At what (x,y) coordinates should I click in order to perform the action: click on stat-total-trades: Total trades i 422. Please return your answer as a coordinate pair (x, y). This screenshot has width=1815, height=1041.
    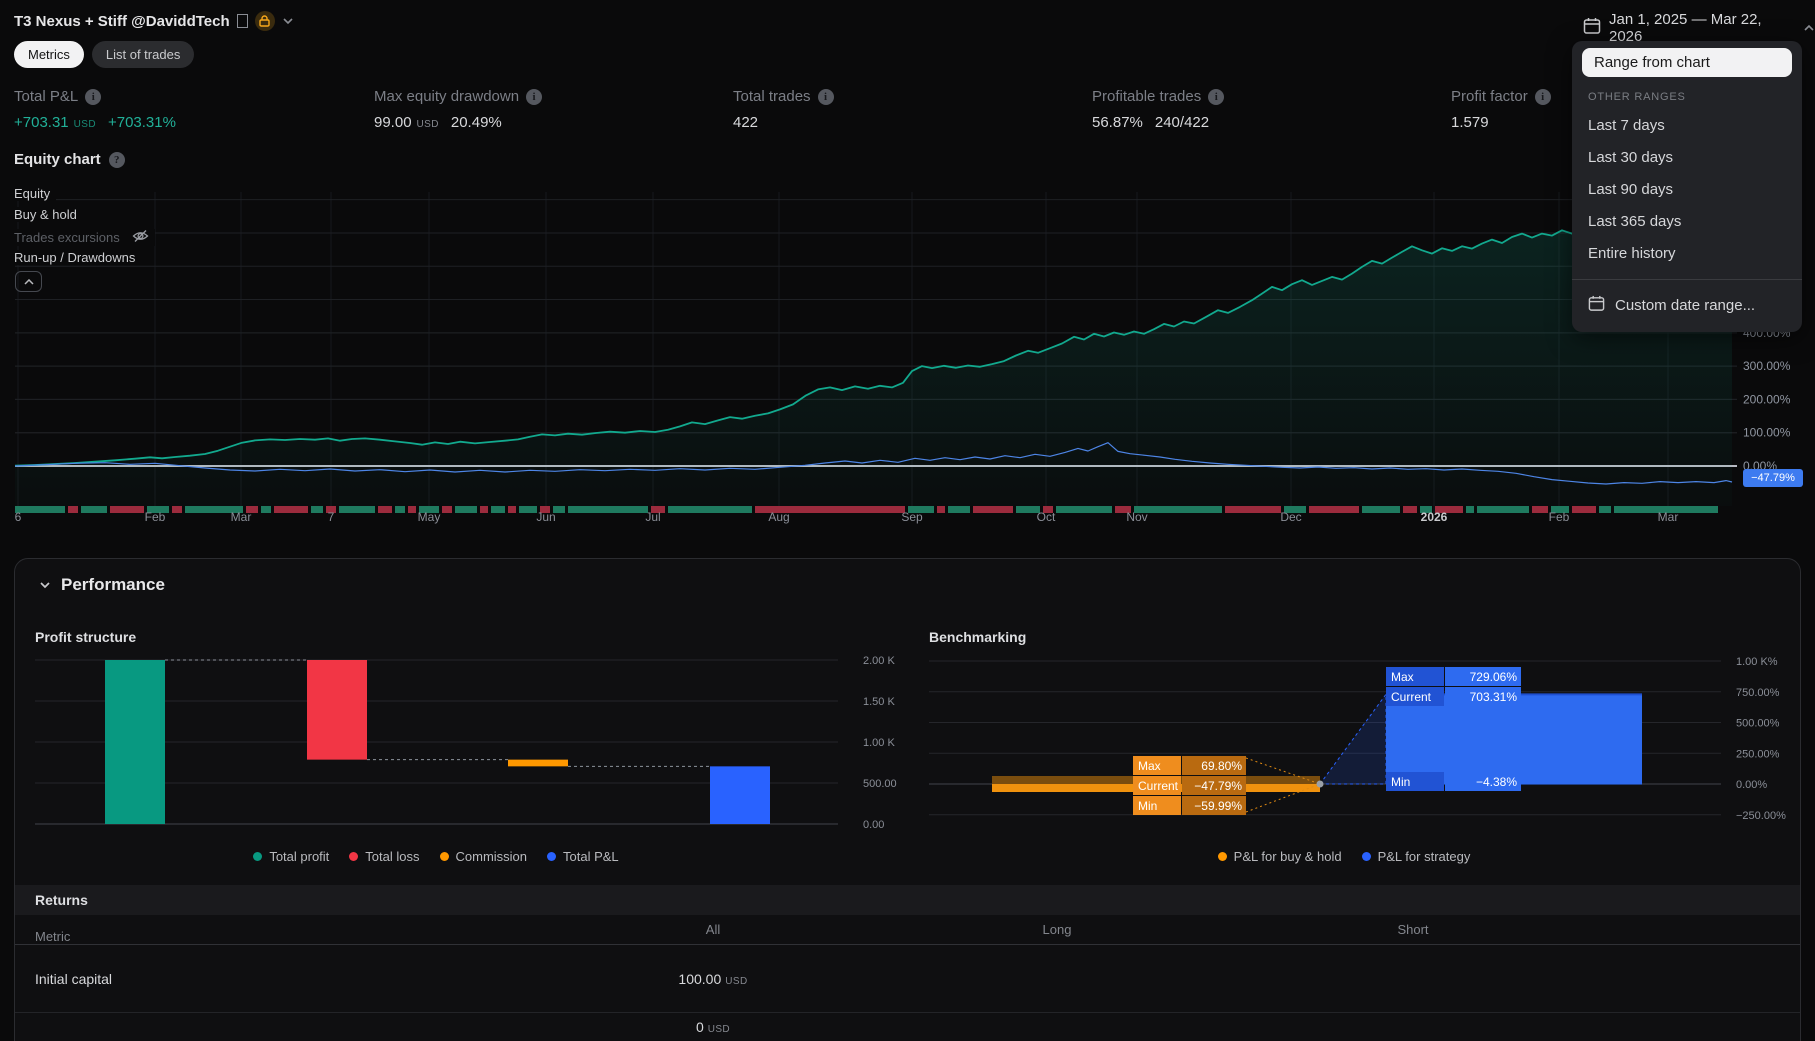
    Looking at the image, I should click on (783, 109).